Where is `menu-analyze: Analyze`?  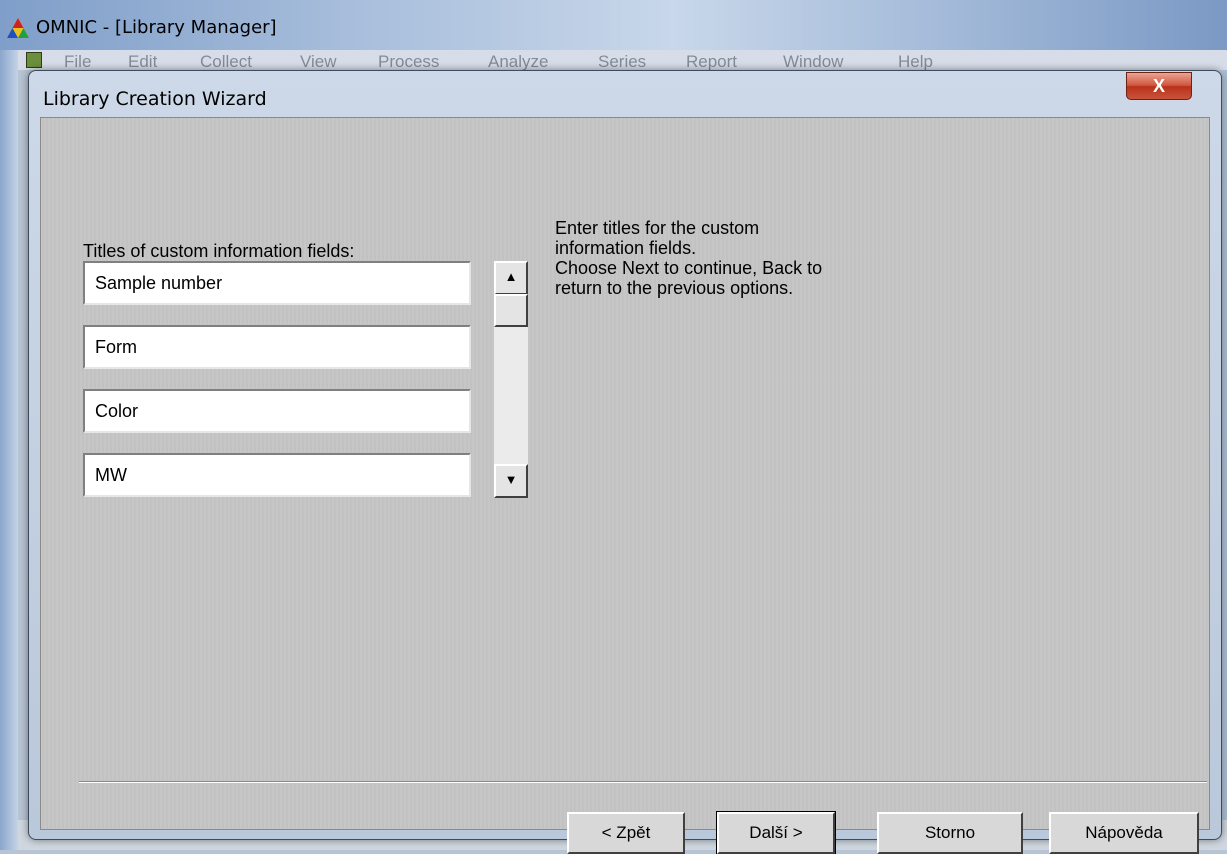
menu-analyze: Analyze is located at coordinates (518, 61).